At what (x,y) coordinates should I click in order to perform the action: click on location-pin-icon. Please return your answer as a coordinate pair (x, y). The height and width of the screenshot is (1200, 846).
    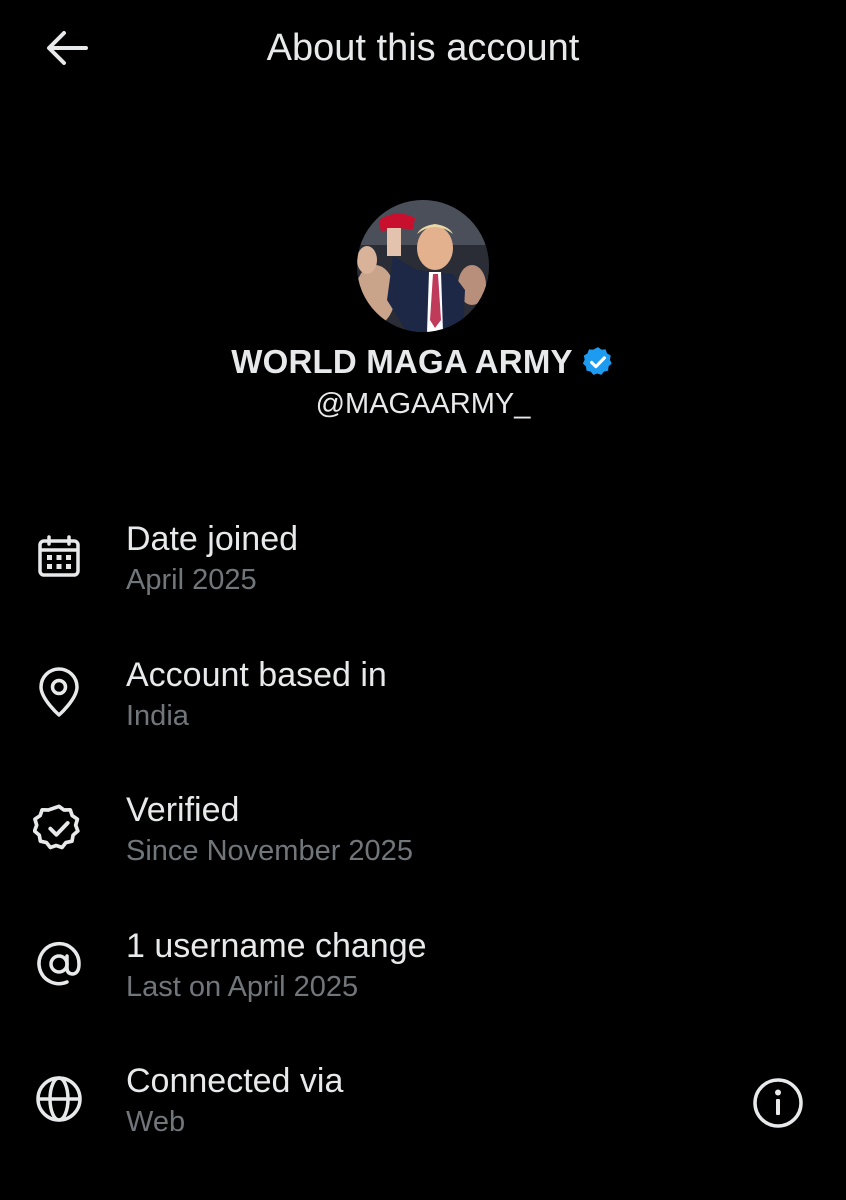
    Looking at the image, I should click on (59, 693).